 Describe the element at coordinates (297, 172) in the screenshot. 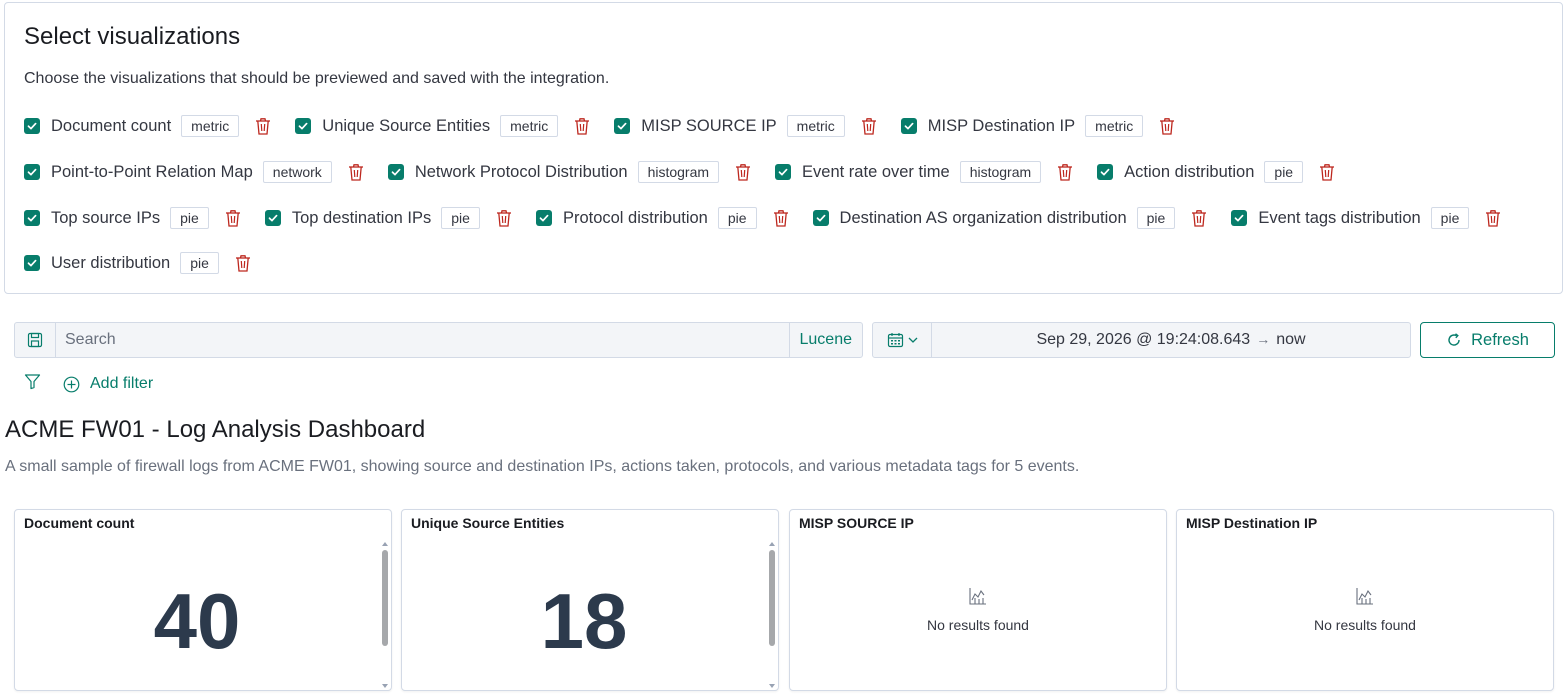

I see `visualization-type-badge: network` at that location.